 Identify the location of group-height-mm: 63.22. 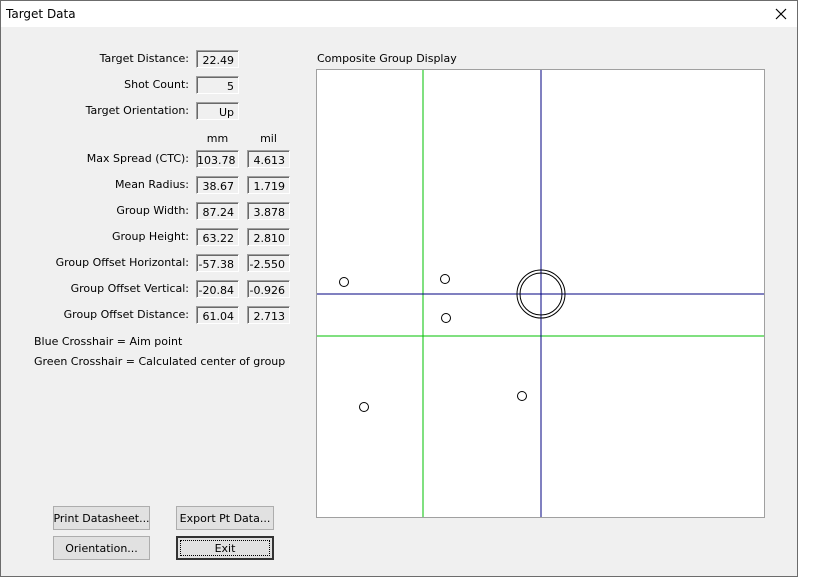
(217, 237).